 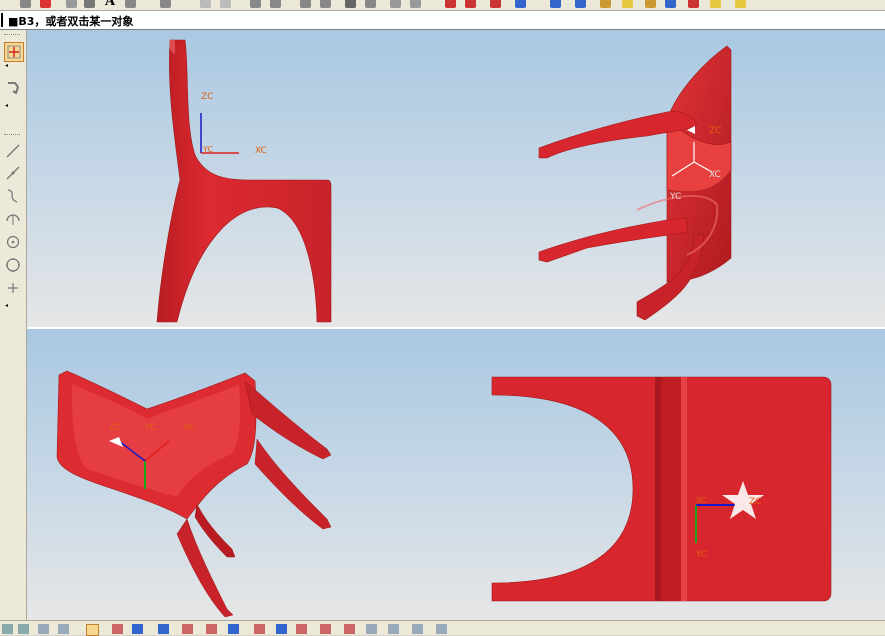 I want to click on line-icon, so click(x=13, y=151).